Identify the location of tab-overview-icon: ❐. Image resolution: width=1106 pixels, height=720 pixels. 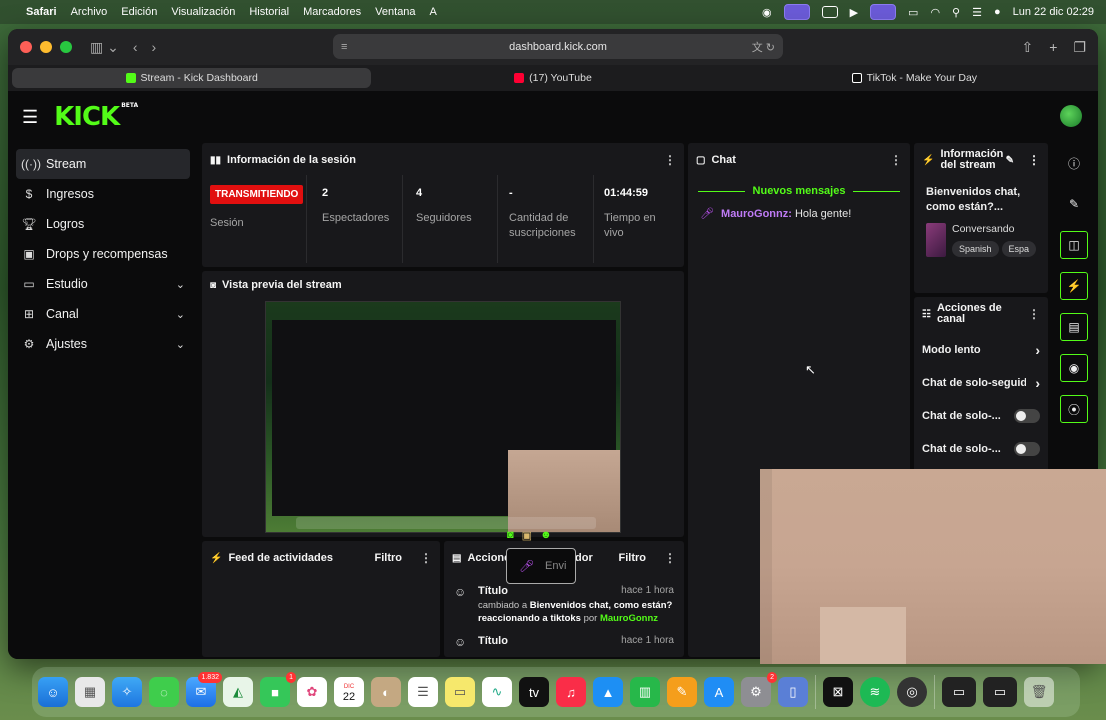
(1079, 47).